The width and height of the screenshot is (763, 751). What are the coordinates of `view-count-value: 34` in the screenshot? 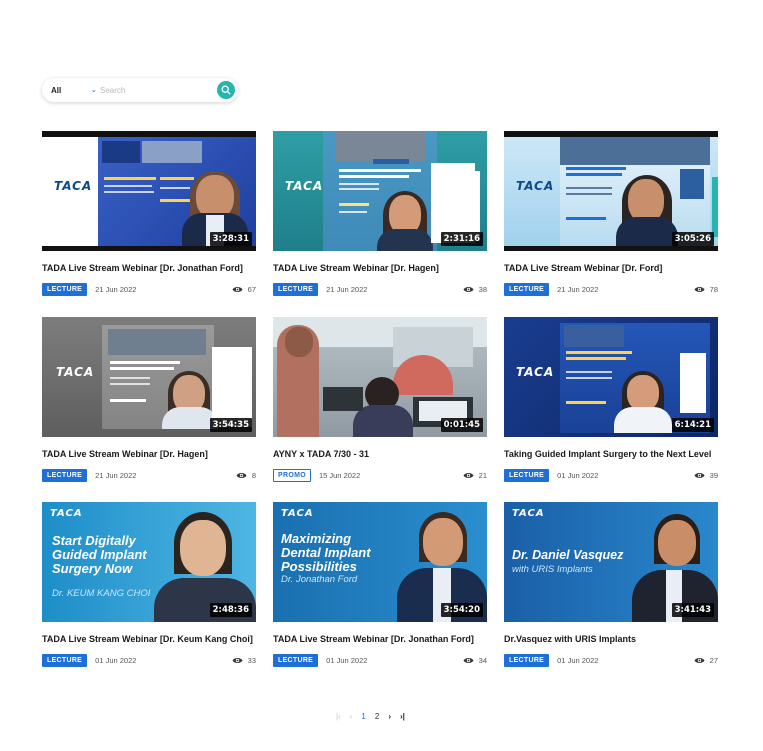 It's located at (482, 660).